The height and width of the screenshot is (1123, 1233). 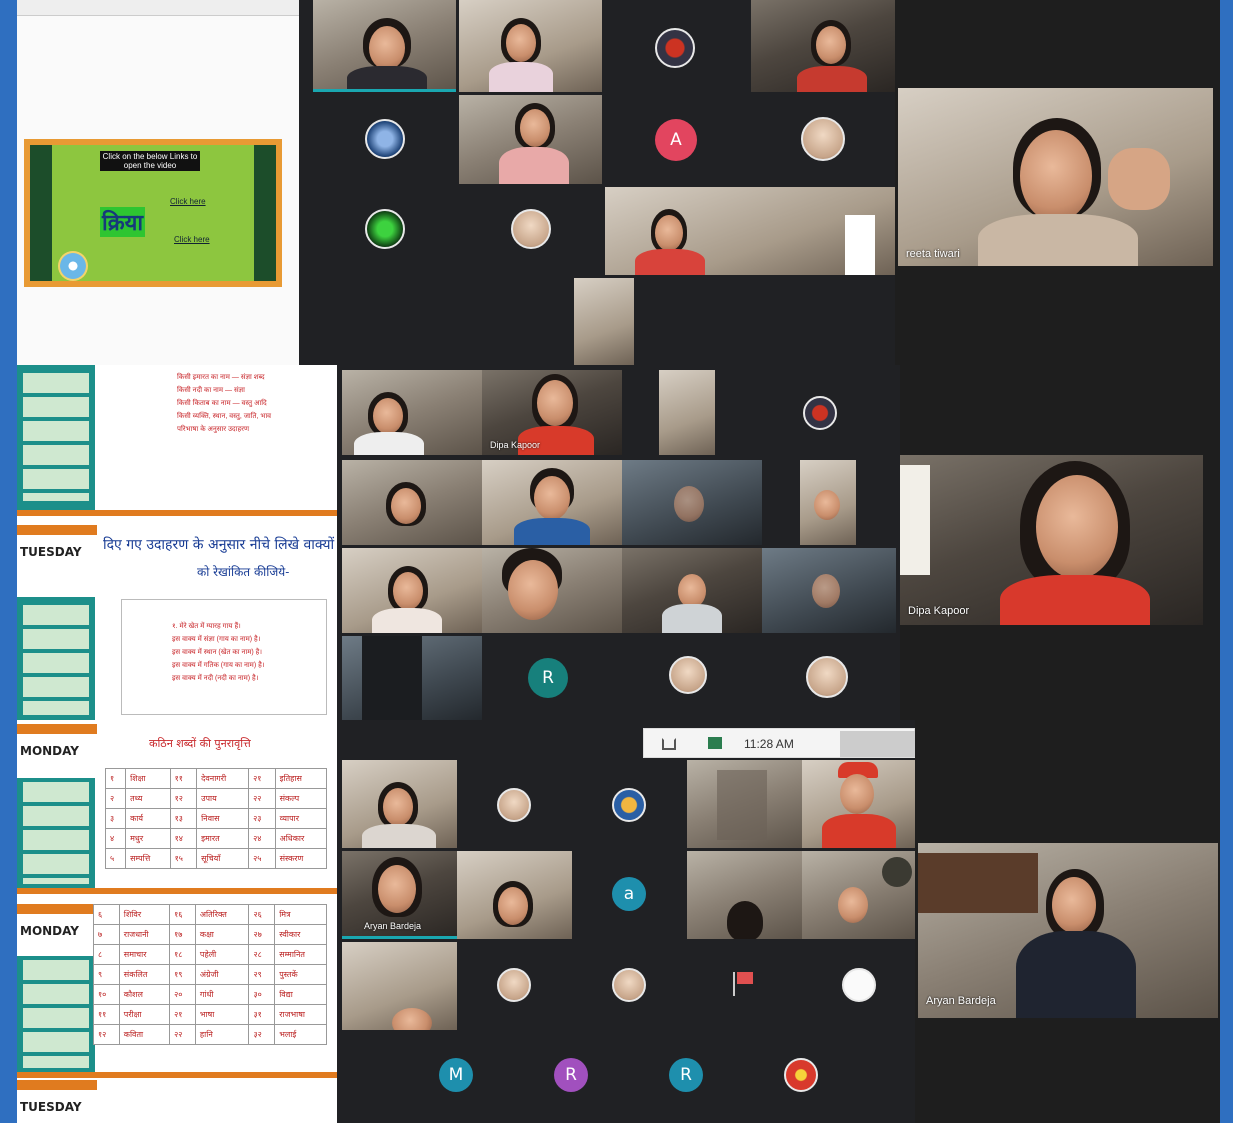 What do you see at coordinates (933, 254) in the screenshot?
I see `speaker-name: reeta tiwari` at bounding box center [933, 254].